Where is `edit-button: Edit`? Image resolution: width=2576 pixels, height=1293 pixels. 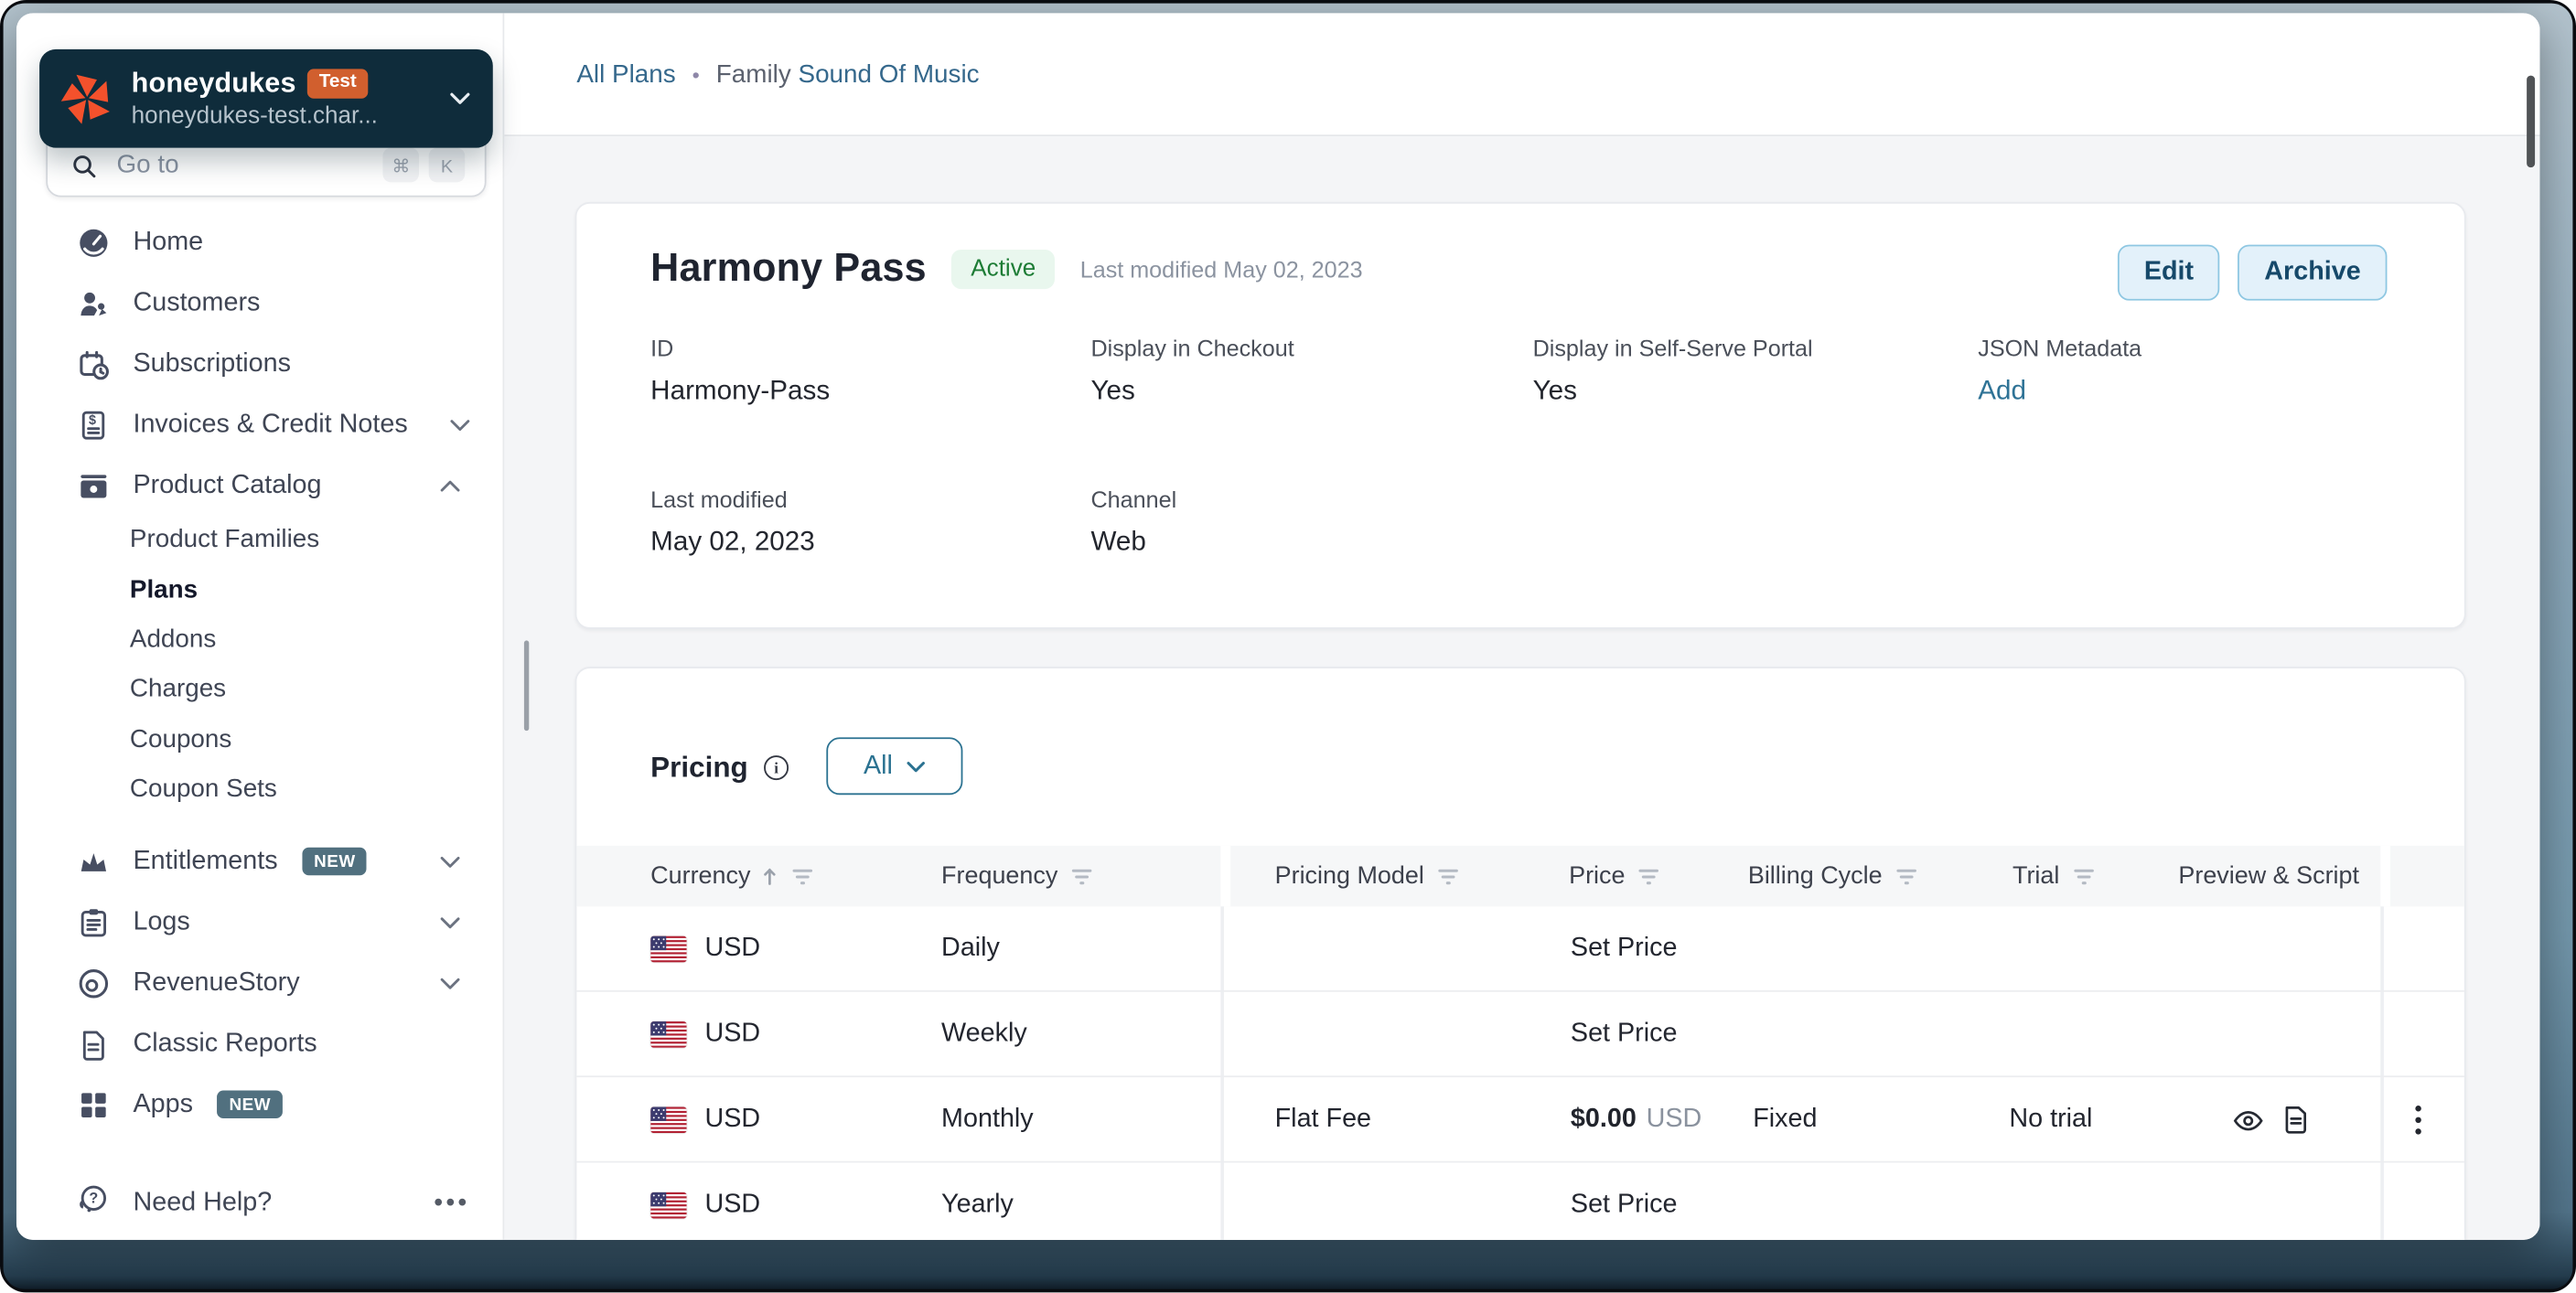 edit-button: Edit is located at coordinates (2169, 272).